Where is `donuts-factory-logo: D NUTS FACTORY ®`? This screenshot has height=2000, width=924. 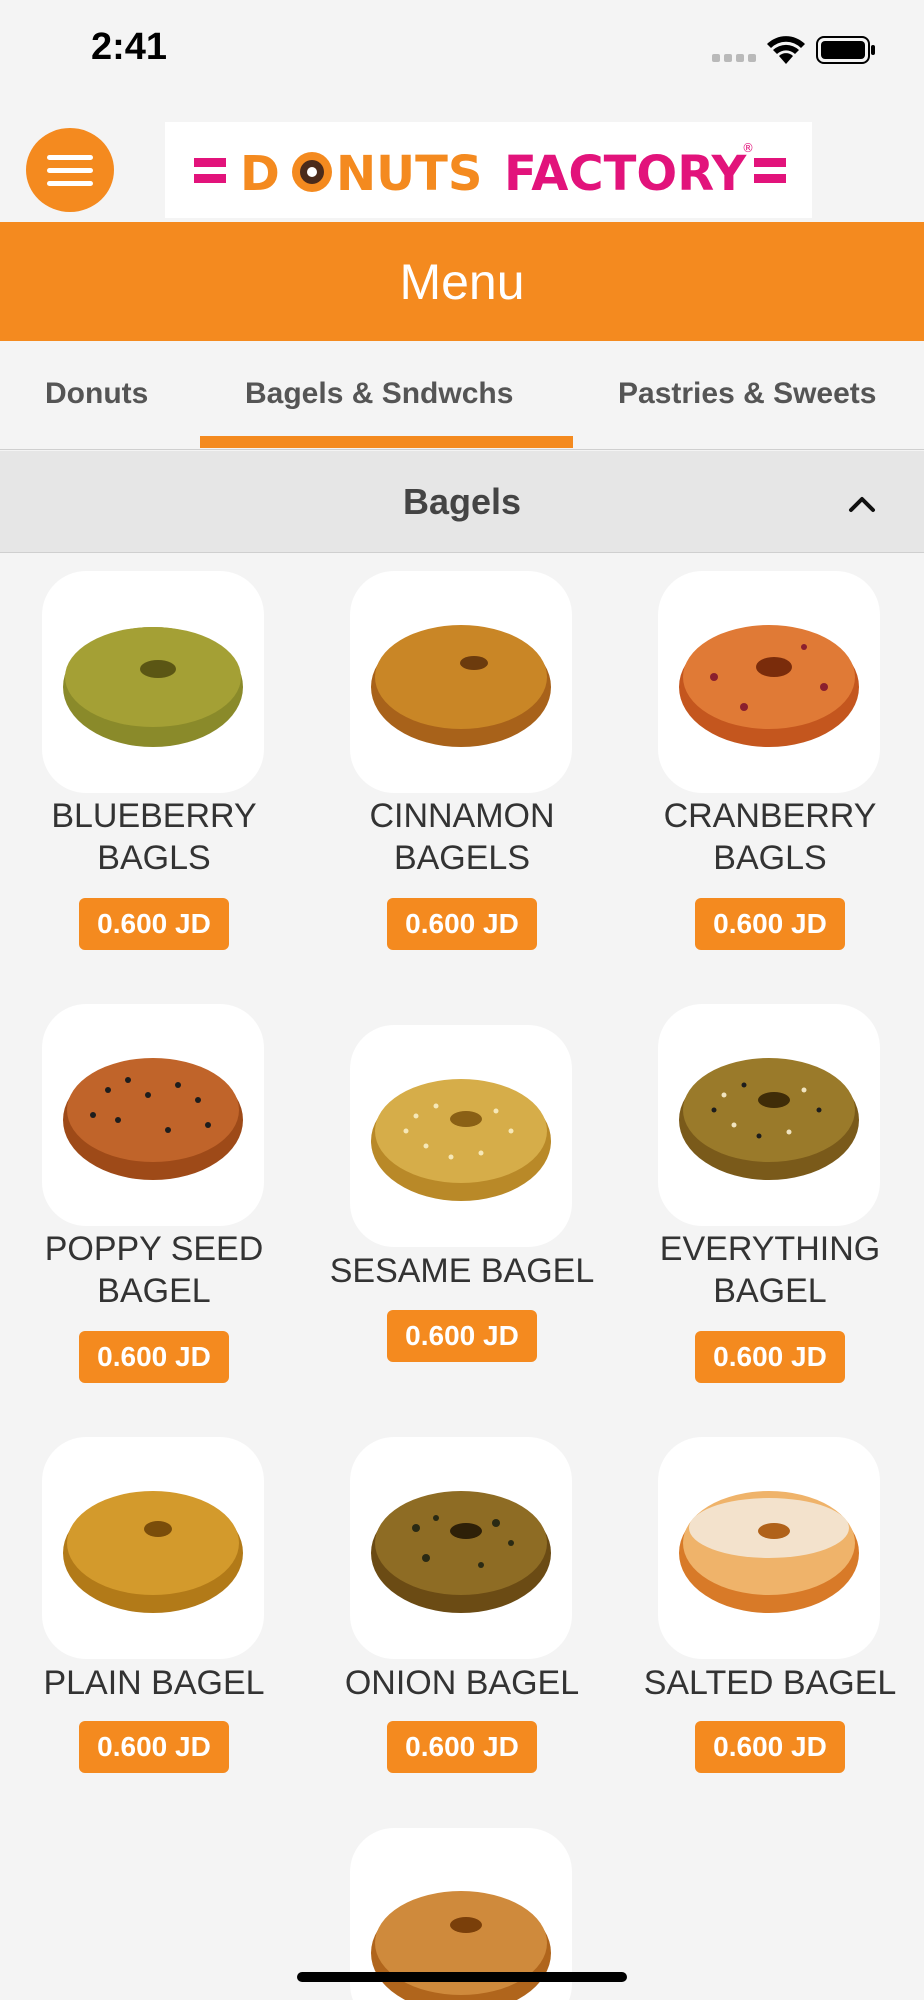
donuts-factory-logo: D NUTS FACTORY ® is located at coordinates (489, 171).